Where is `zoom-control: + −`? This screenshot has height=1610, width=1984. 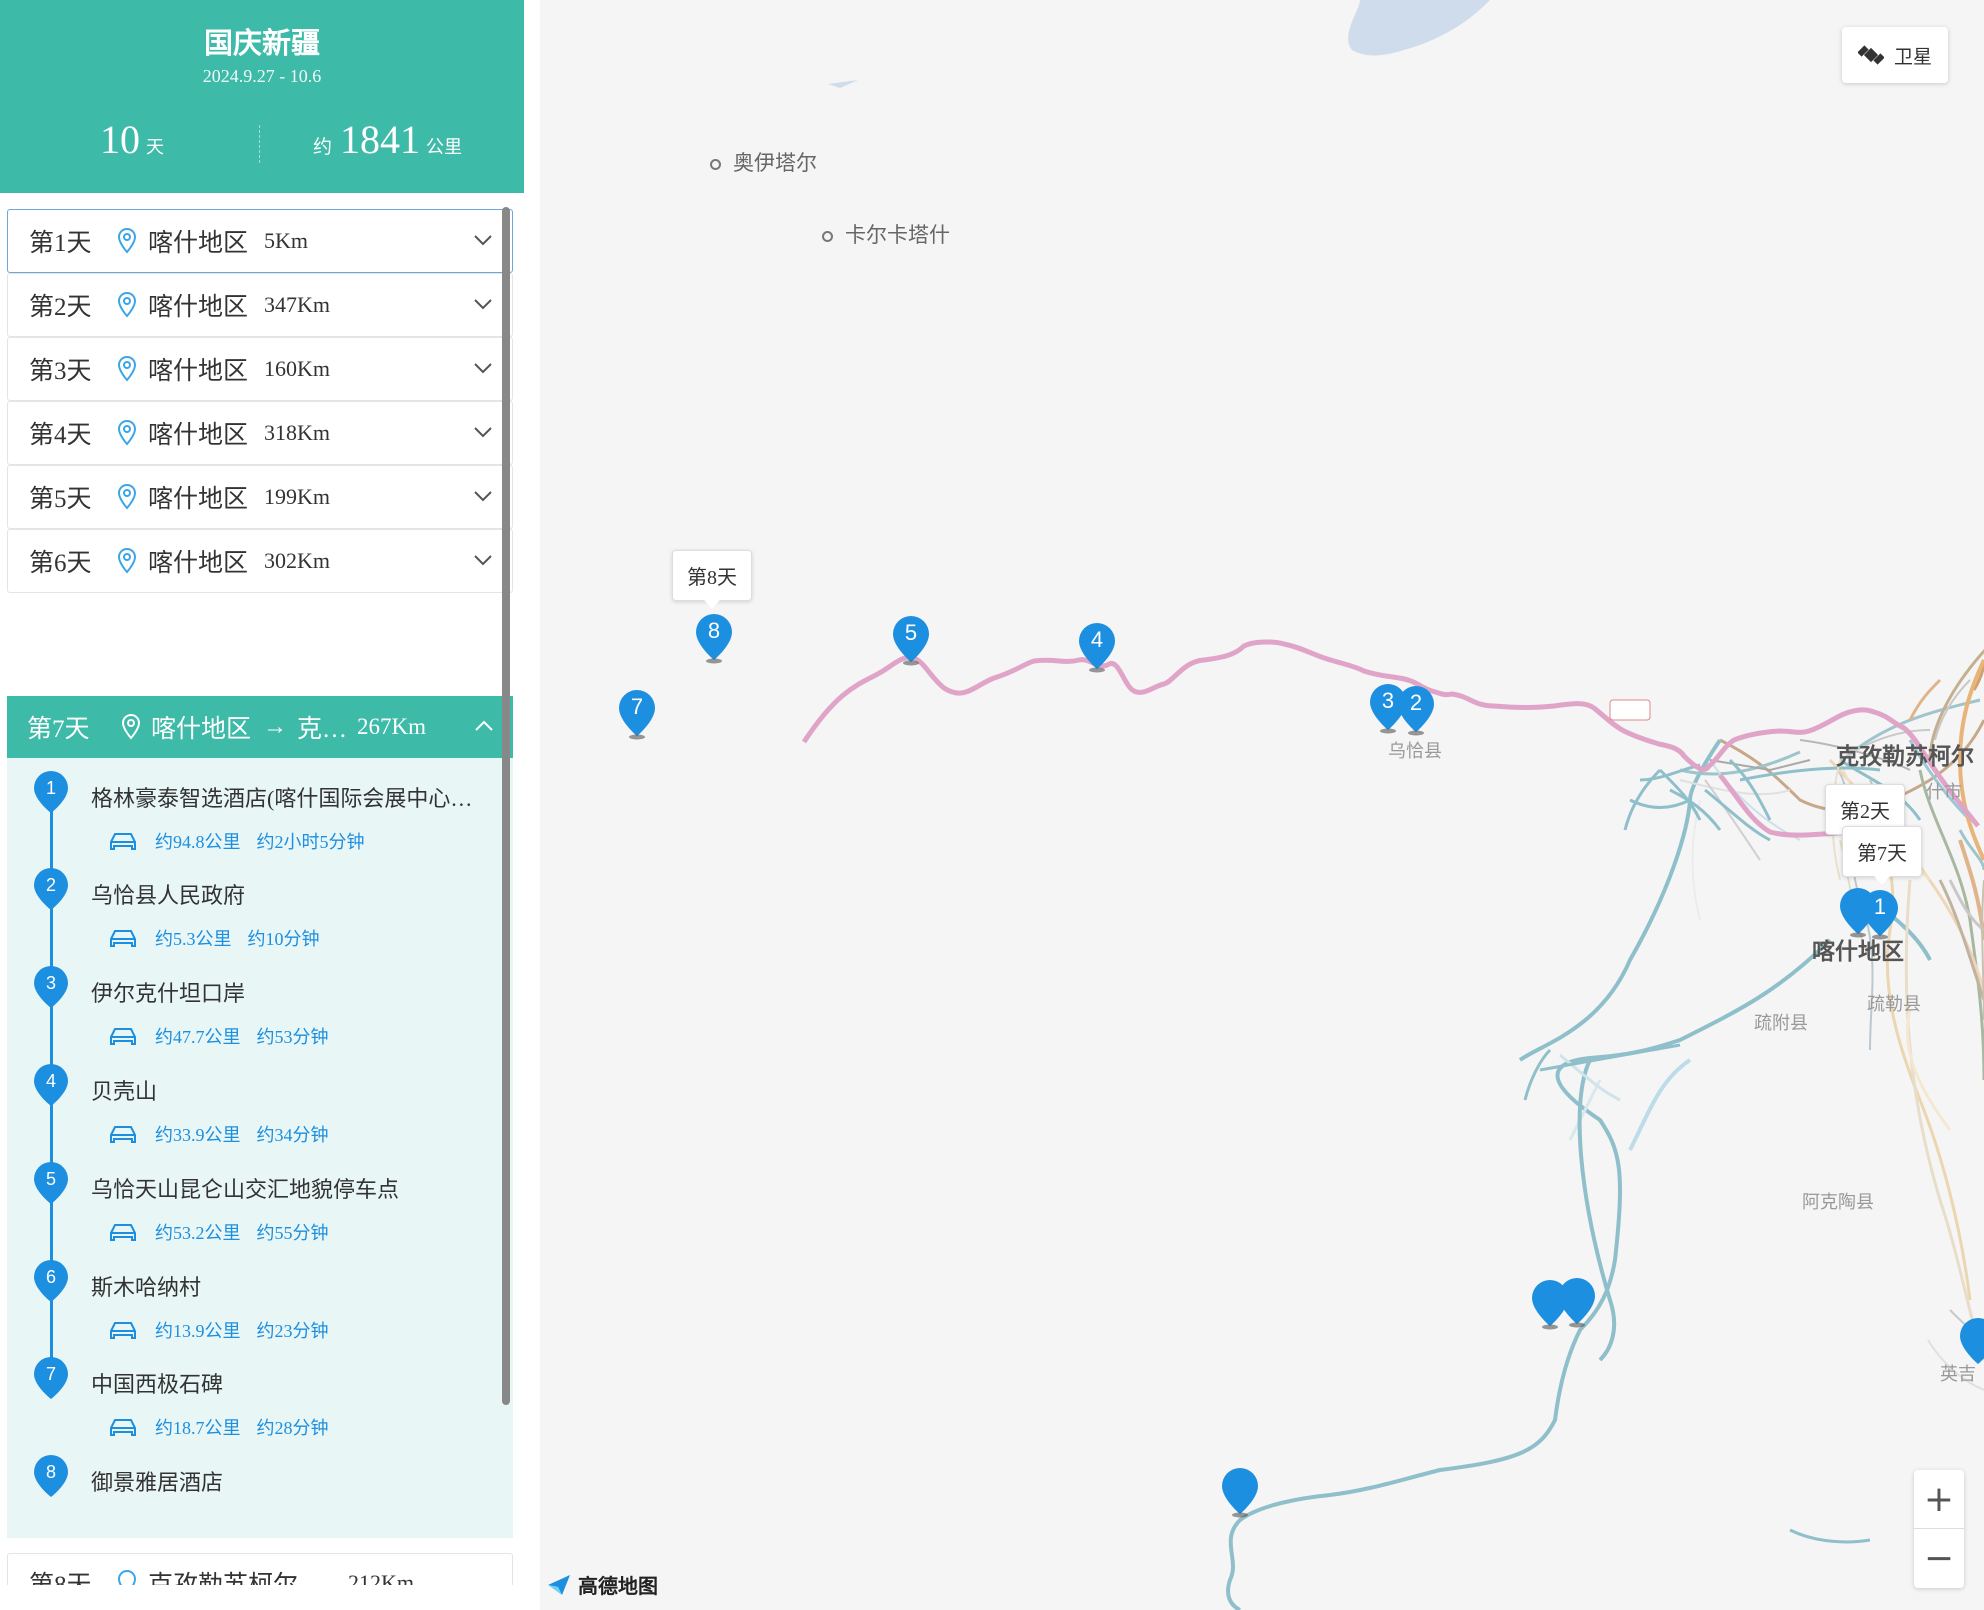
zoom-control: + − is located at coordinates (1939, 1529).